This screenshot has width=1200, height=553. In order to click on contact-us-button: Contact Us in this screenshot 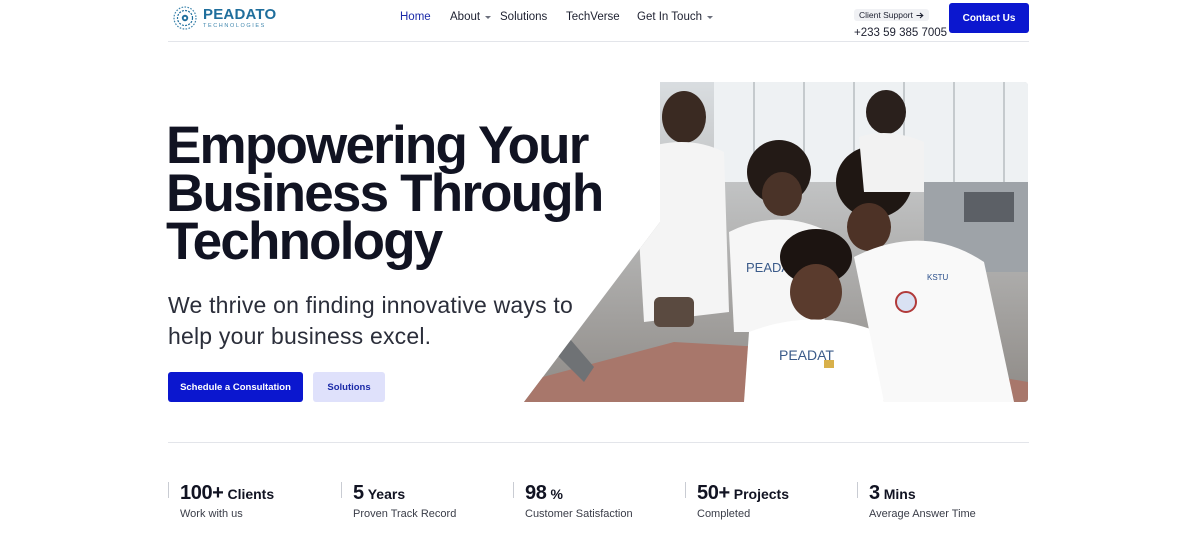, I will do `click(989, 18)`.